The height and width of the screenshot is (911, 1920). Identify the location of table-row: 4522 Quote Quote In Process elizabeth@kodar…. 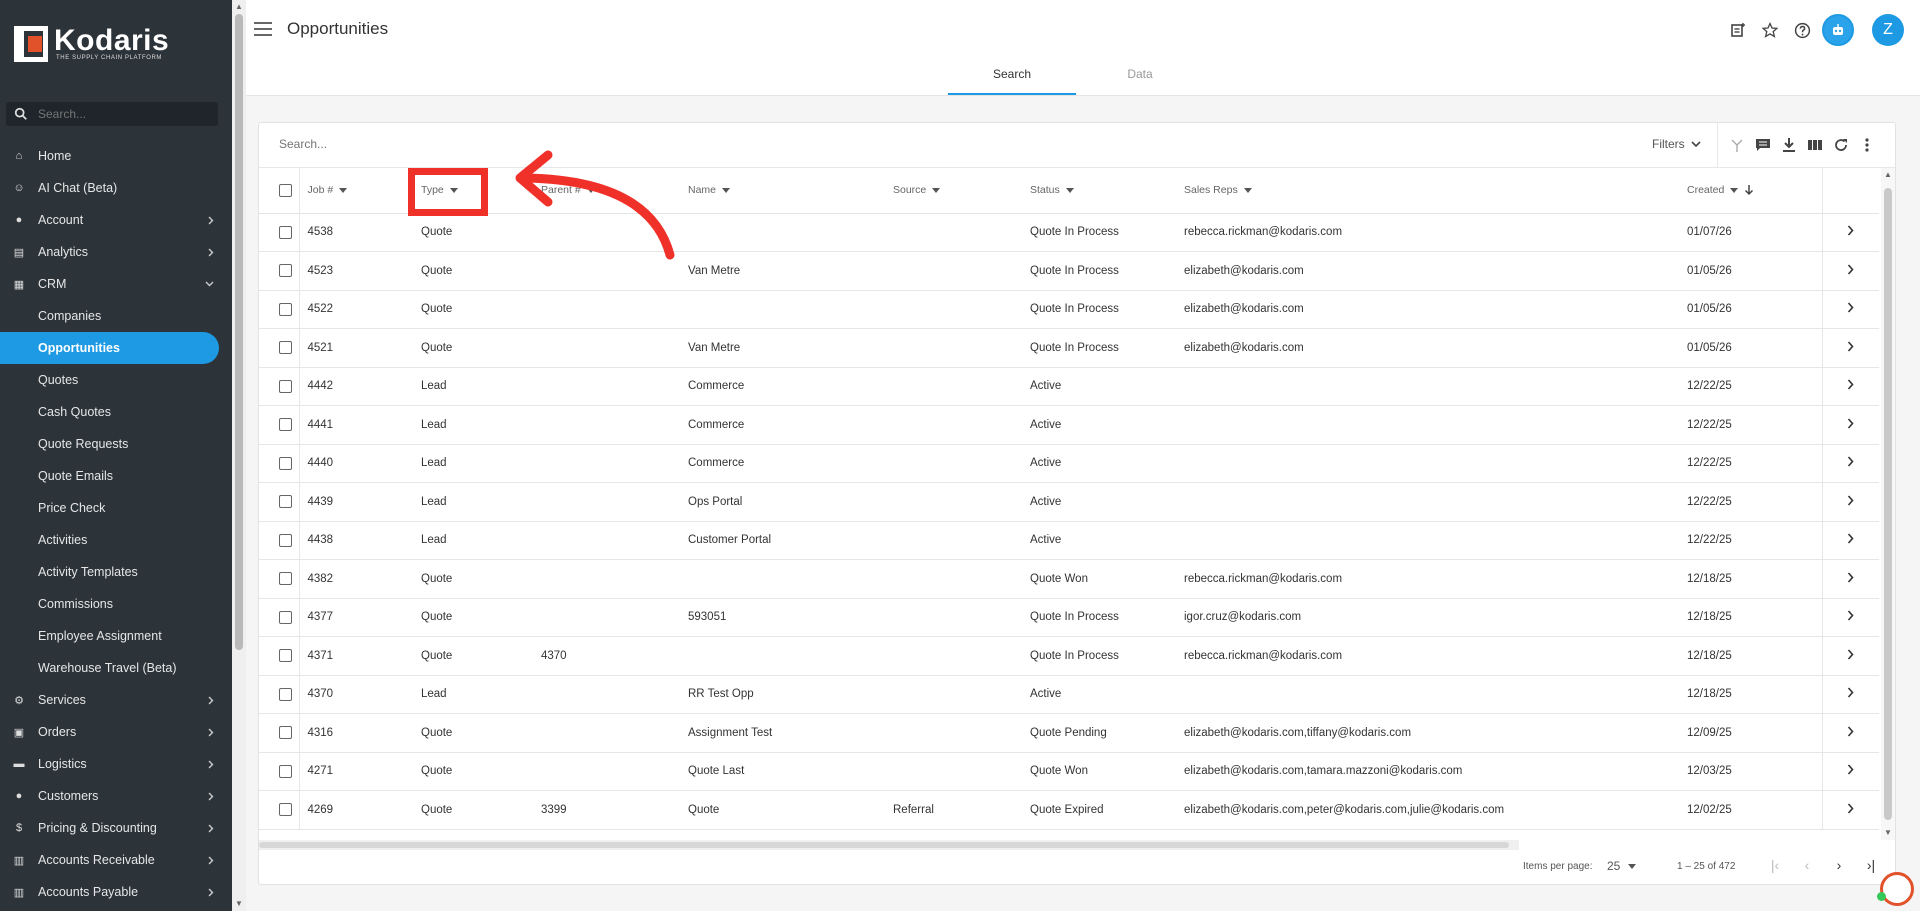
(1069, 309).